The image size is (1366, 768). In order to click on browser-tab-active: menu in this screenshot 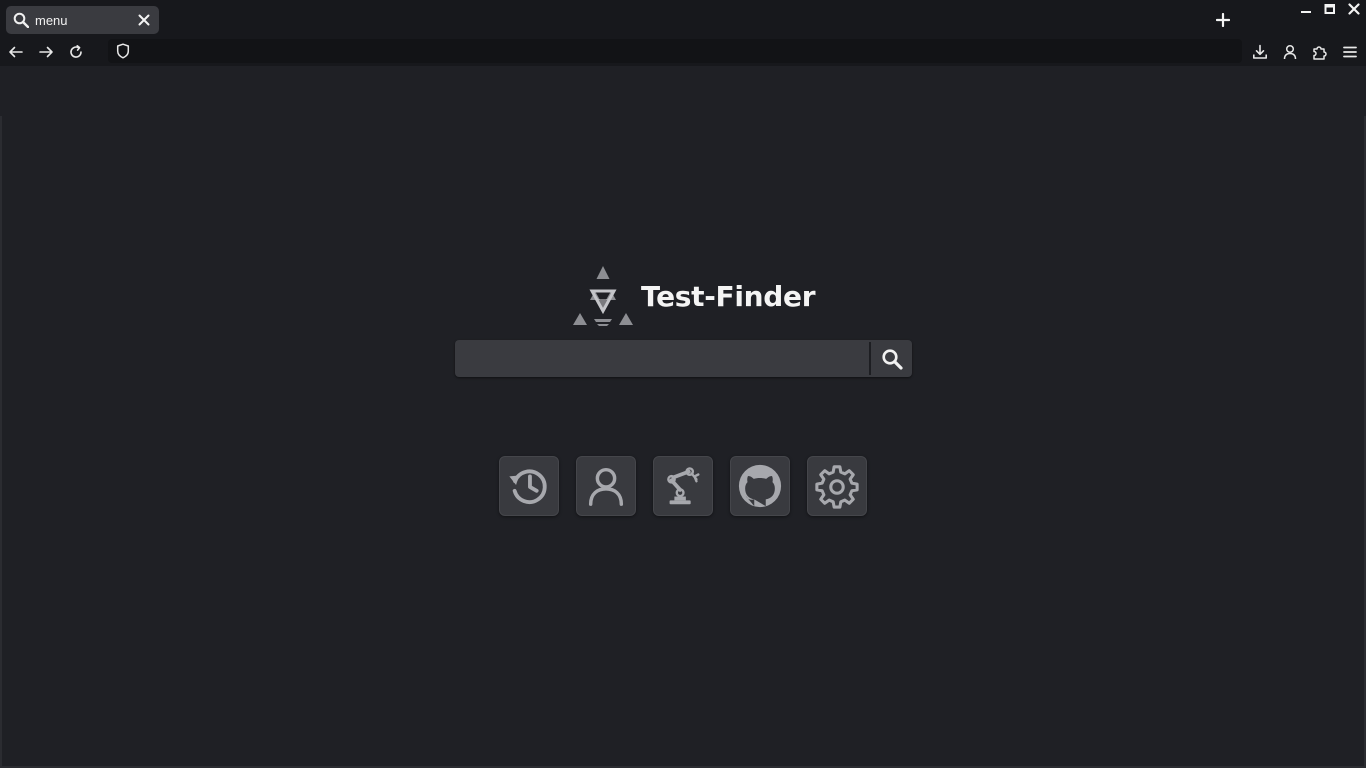, I will do `click(82, 20)`.